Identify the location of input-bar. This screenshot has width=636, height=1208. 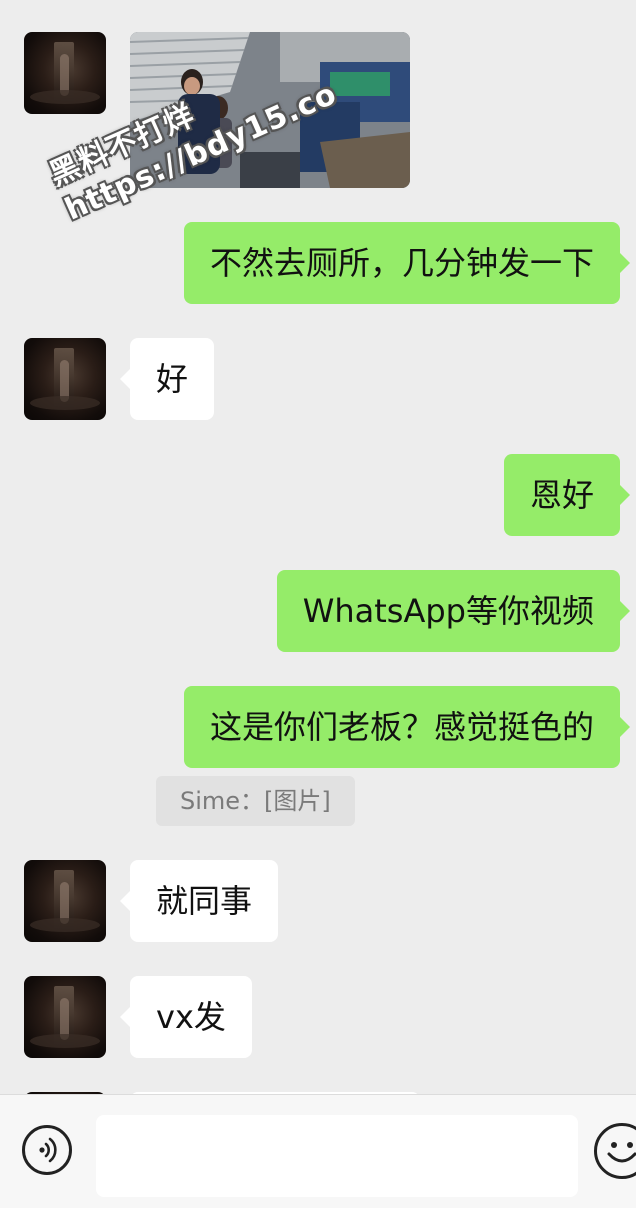
(318, 1151).